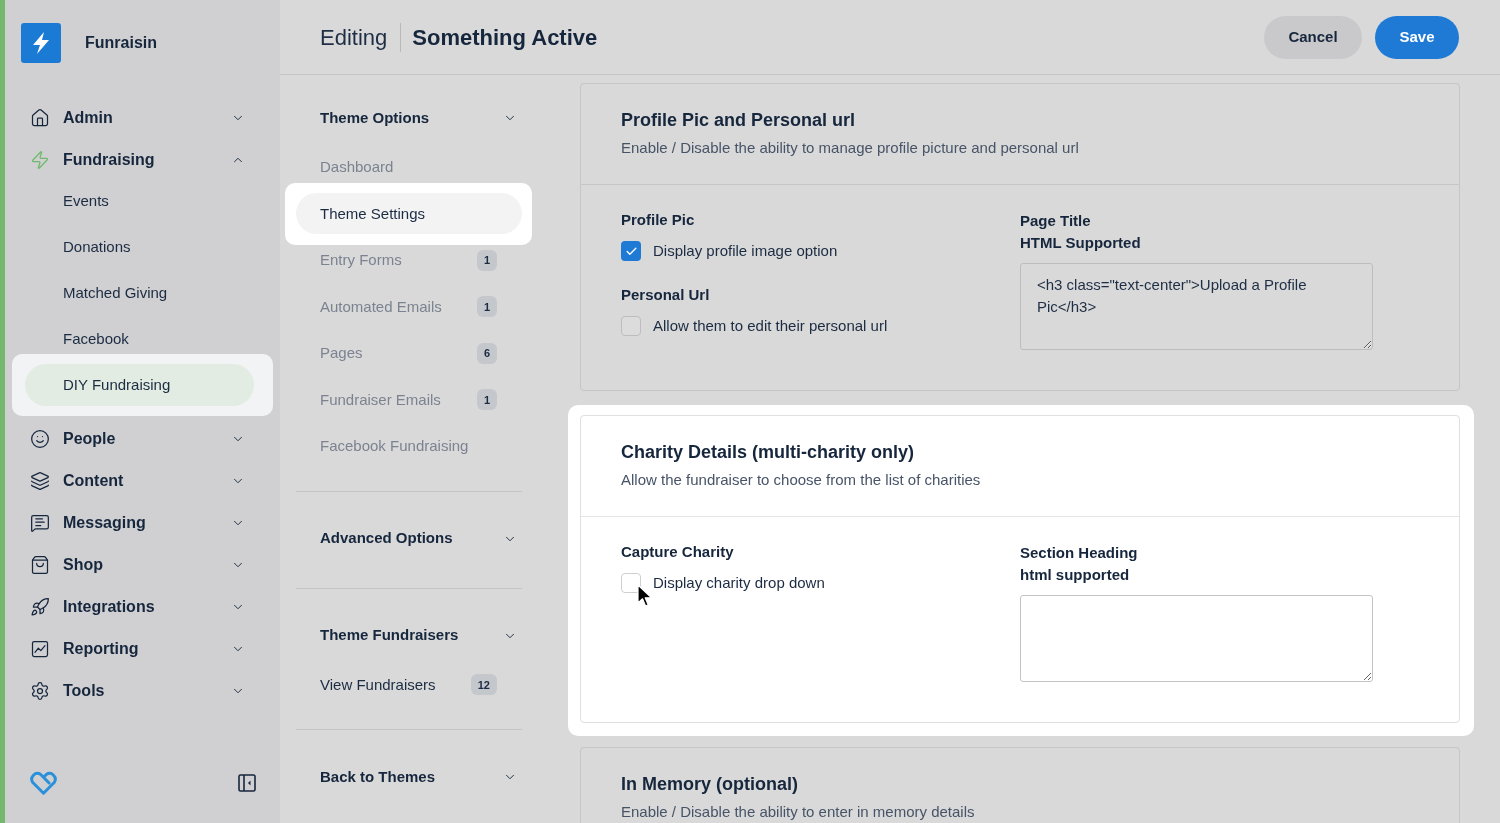 The image size is (1500, 823). What do you see at coordinates (768, 452) in the screenshot?
I see `card-title: Charity Details (multi-charity only)` at bounding box center [768, 452].